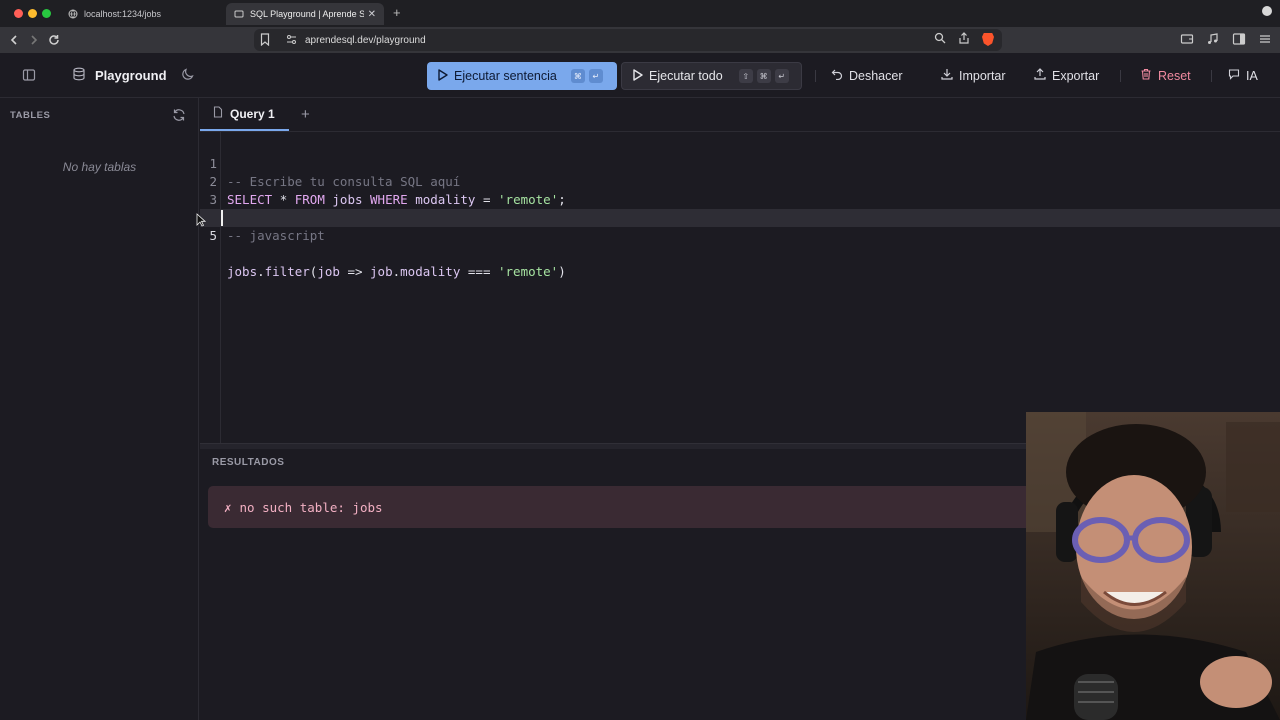 This screenshot has height=720, width=1280. Describe the element at coordinates (222, 218) in the screenshot. I see `text-cursor` at that location.